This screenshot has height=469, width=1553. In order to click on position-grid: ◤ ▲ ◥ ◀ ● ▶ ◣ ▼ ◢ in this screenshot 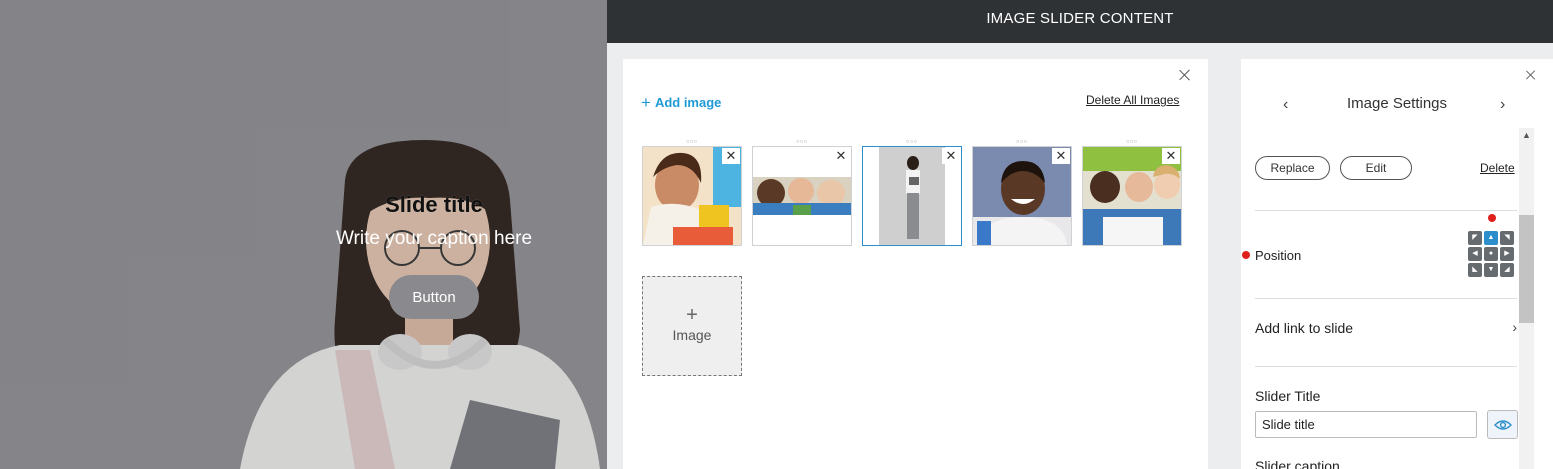, I will do `click(1492, 254)`.